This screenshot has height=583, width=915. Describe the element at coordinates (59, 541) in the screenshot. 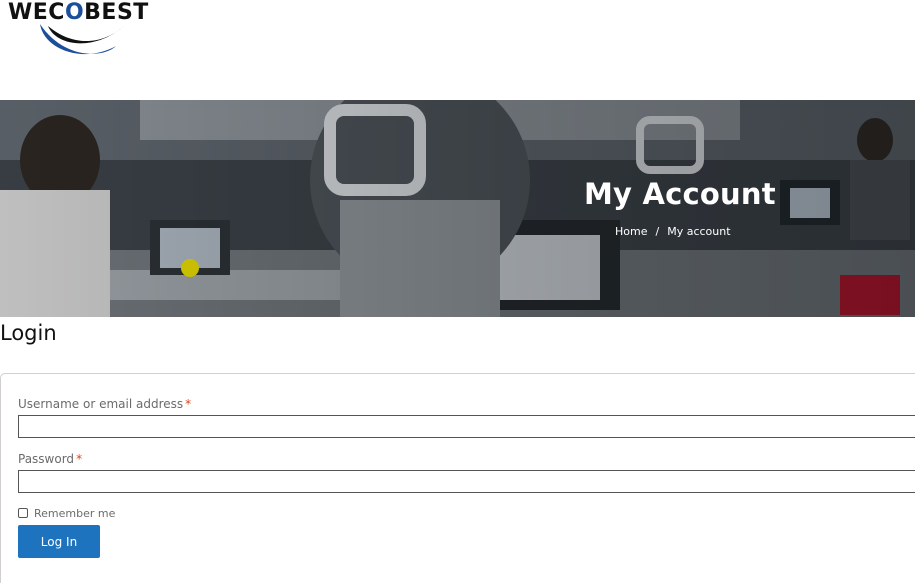

I see `login-button: Log In` at that location.